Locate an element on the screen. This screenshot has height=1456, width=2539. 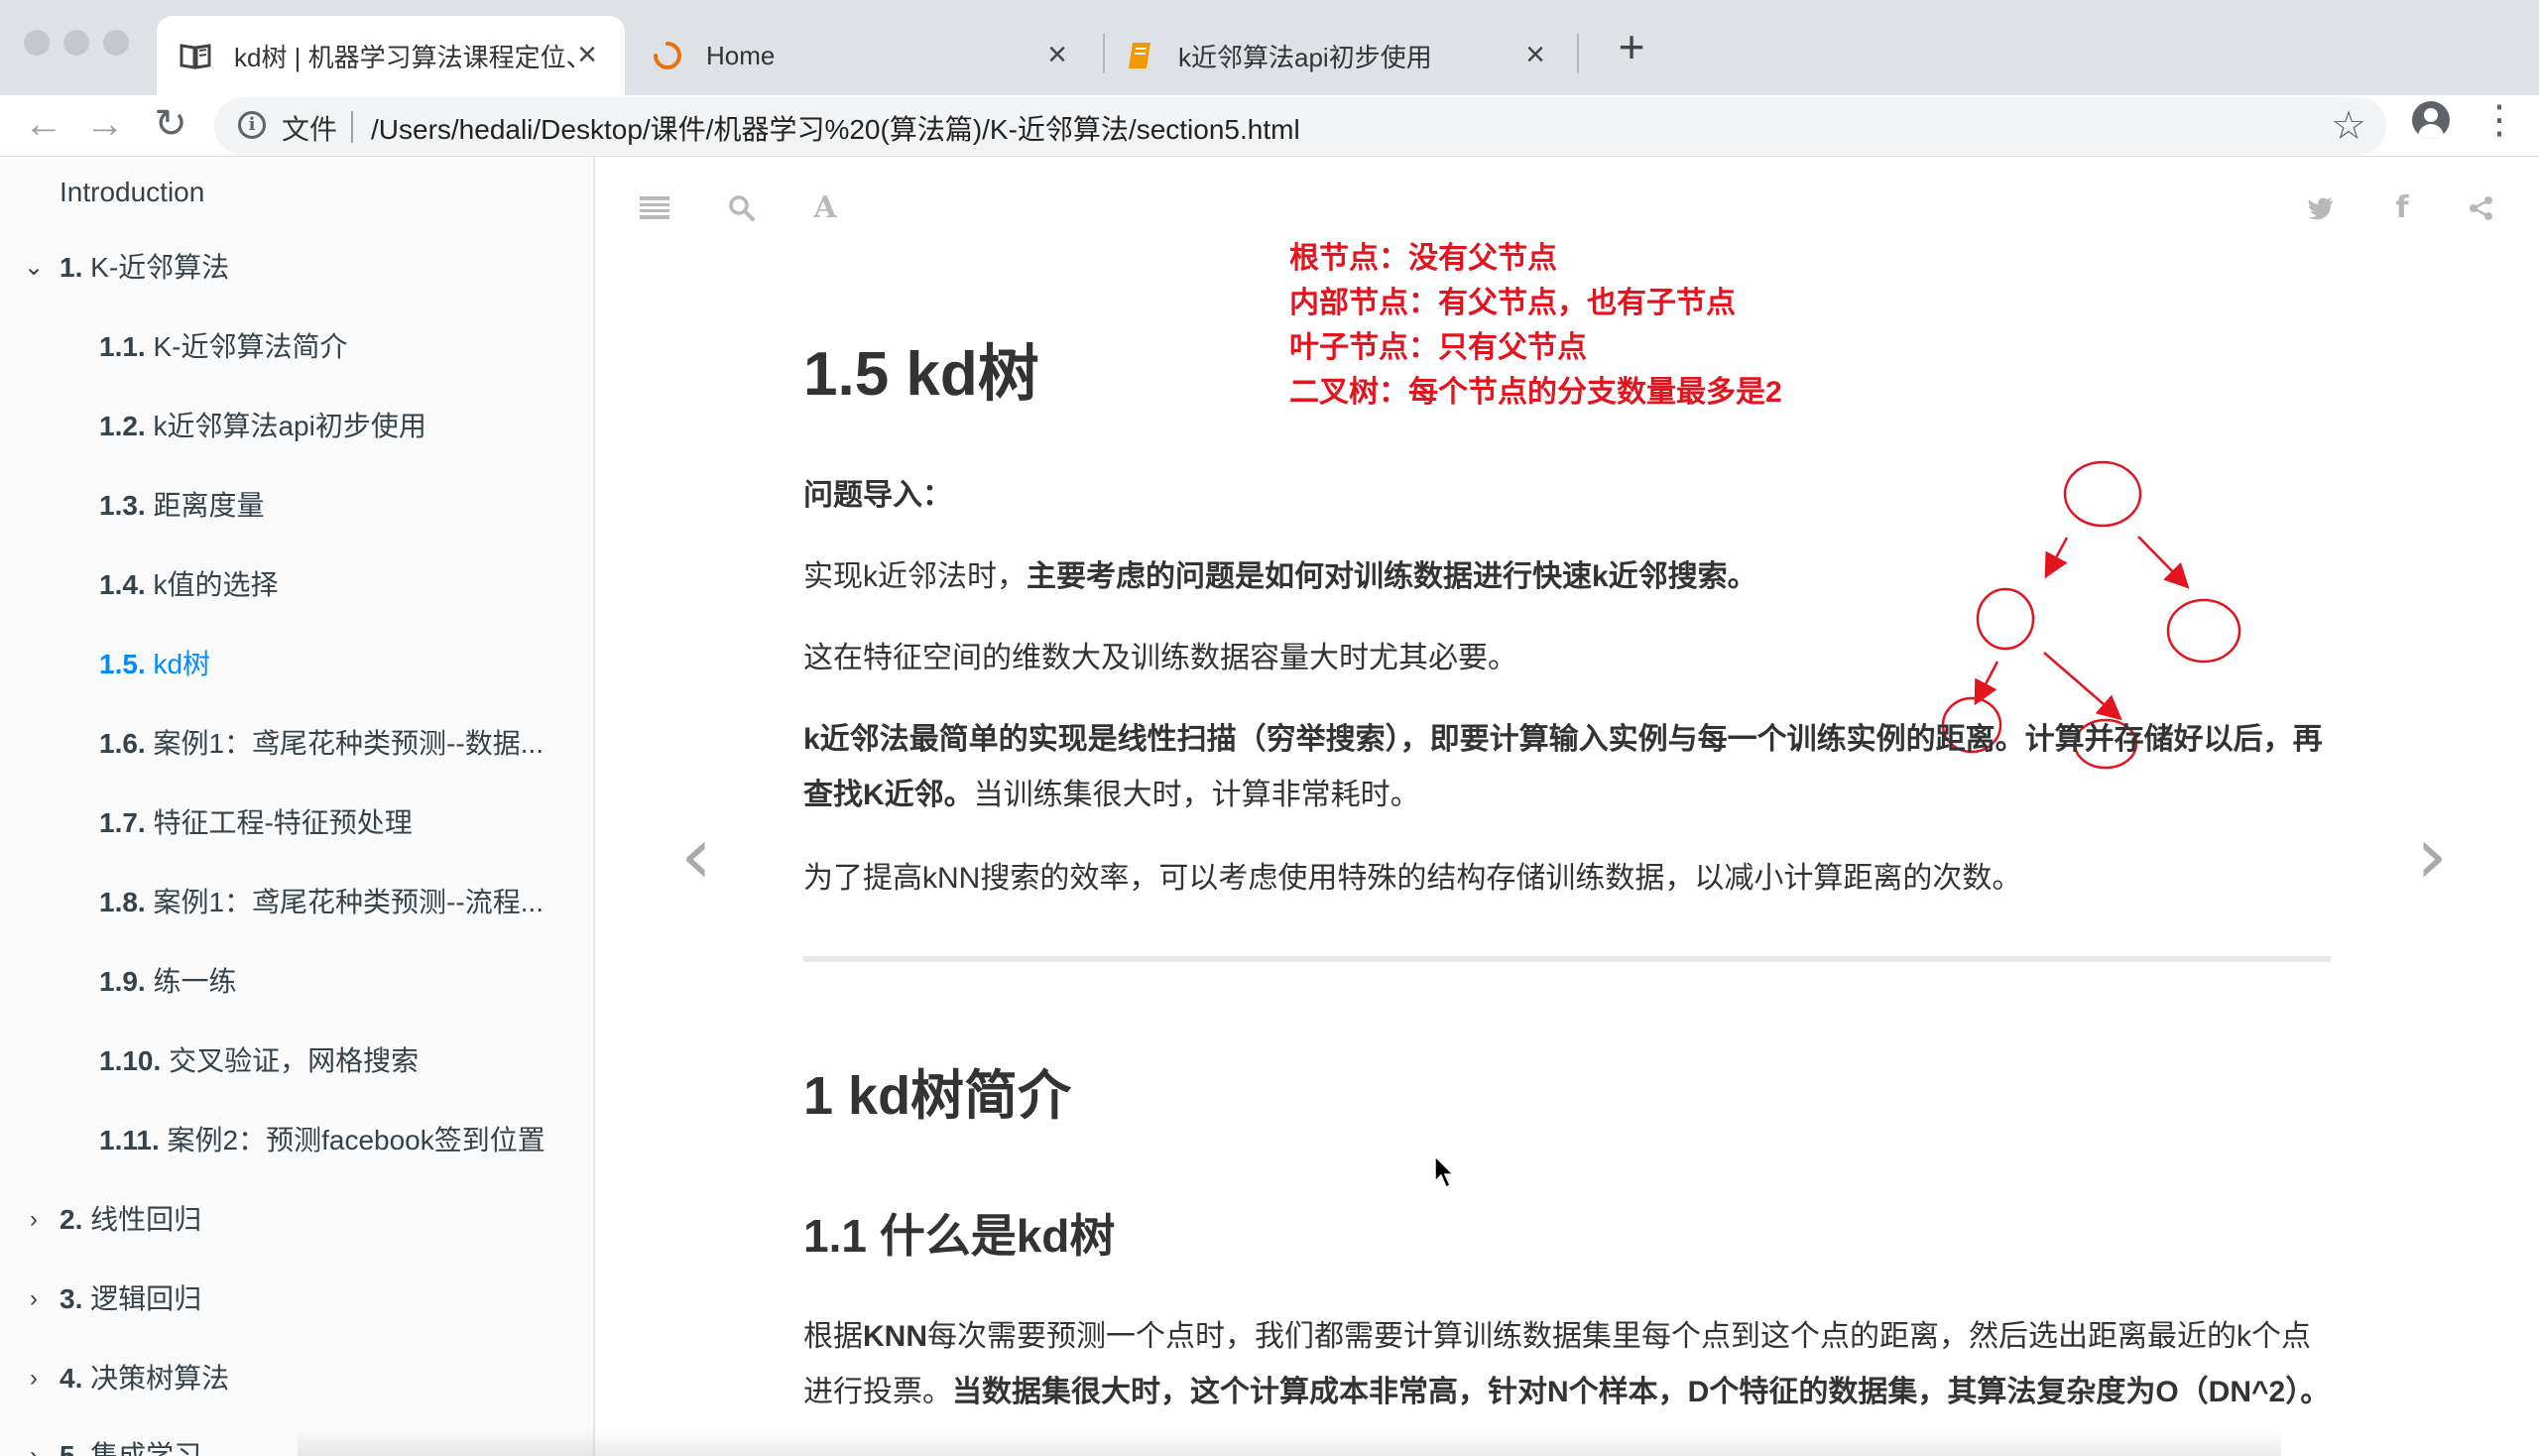
sidebar-item-label: Introduction is located at coordinates (133, 192).